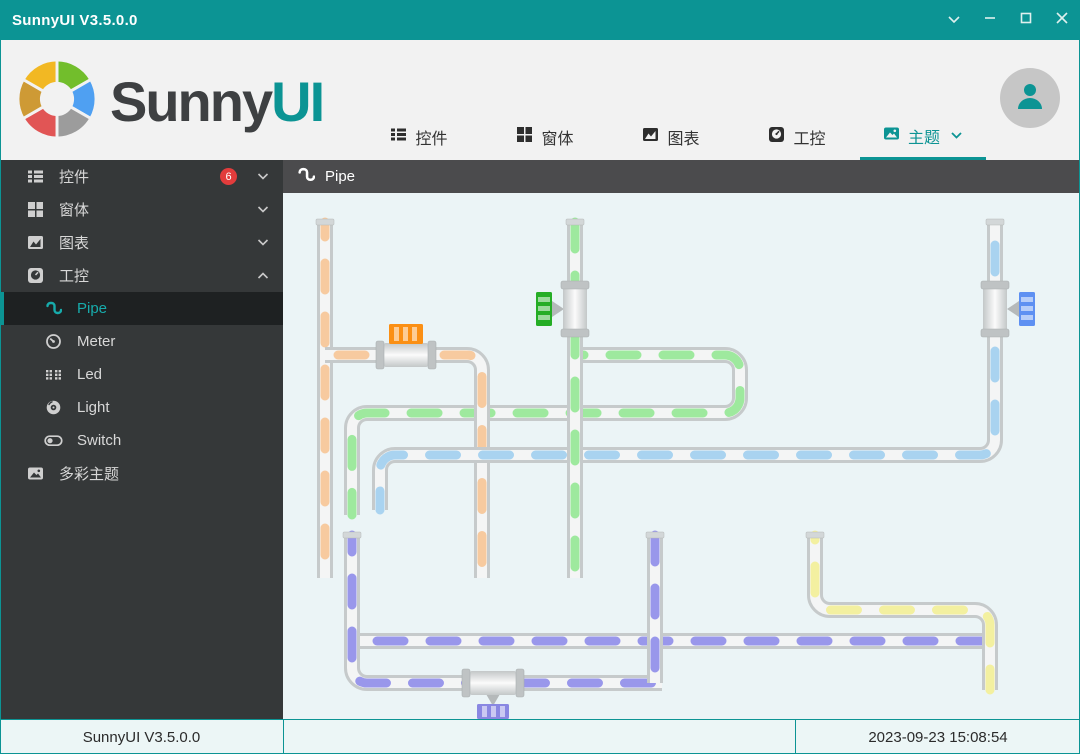 Image resolution: width=1080 pixels, height=754 pixels. I want to click on window-title: SunnyUI V3.5.0.0, so click(75, 20).